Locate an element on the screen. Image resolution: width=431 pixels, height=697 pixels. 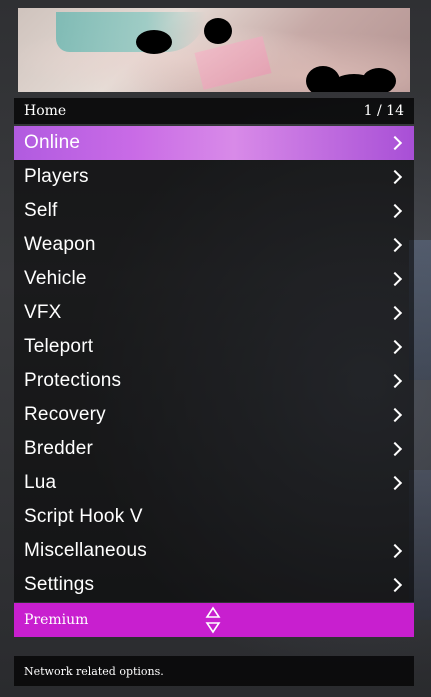
option-description: Network related options. is located at coordinates (214, 671).